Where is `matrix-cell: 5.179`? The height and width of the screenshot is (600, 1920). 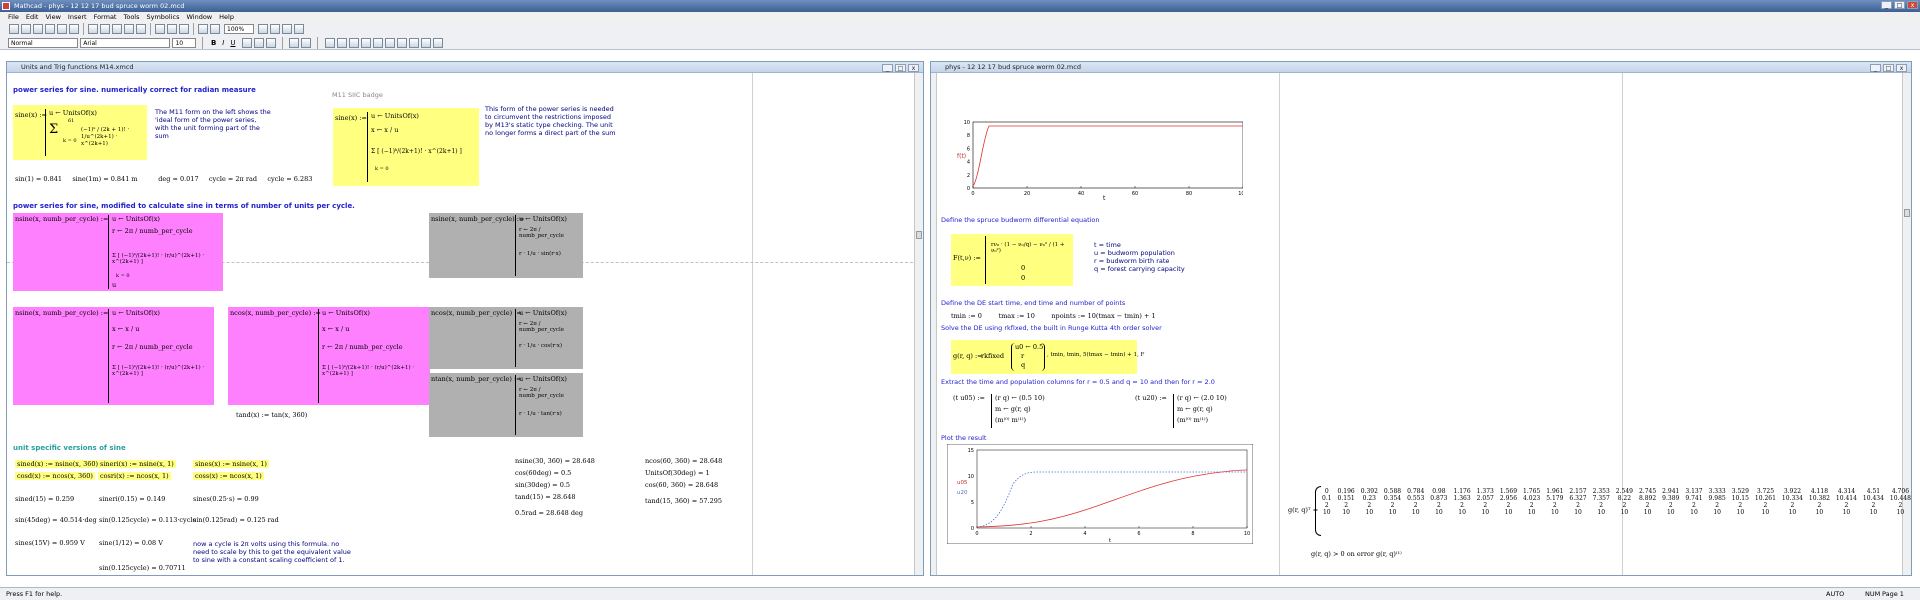
matrix-cell: 5.179 is located at coordinates (1555, 498).